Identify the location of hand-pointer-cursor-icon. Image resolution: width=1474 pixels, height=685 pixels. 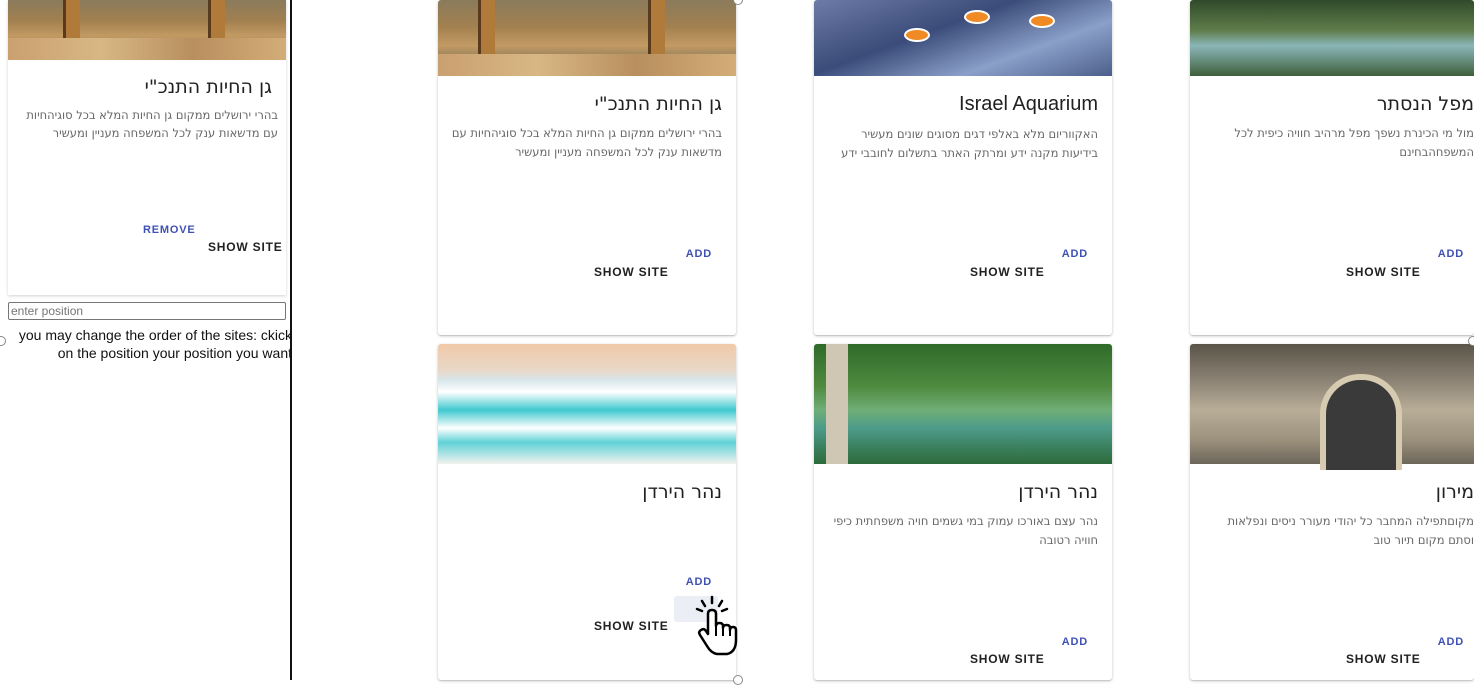
(714, 629).